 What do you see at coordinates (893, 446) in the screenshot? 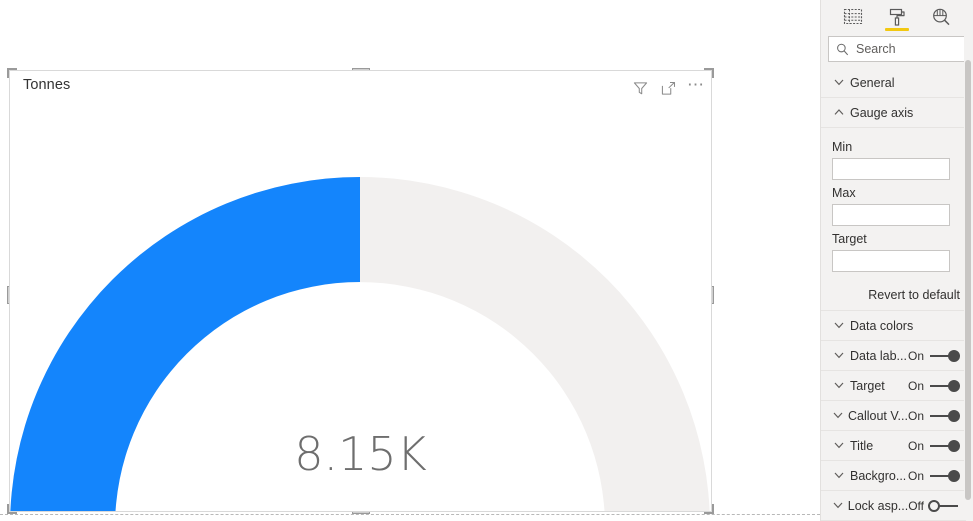
I see `section-title: Title On` at bounding box center [893, 446].